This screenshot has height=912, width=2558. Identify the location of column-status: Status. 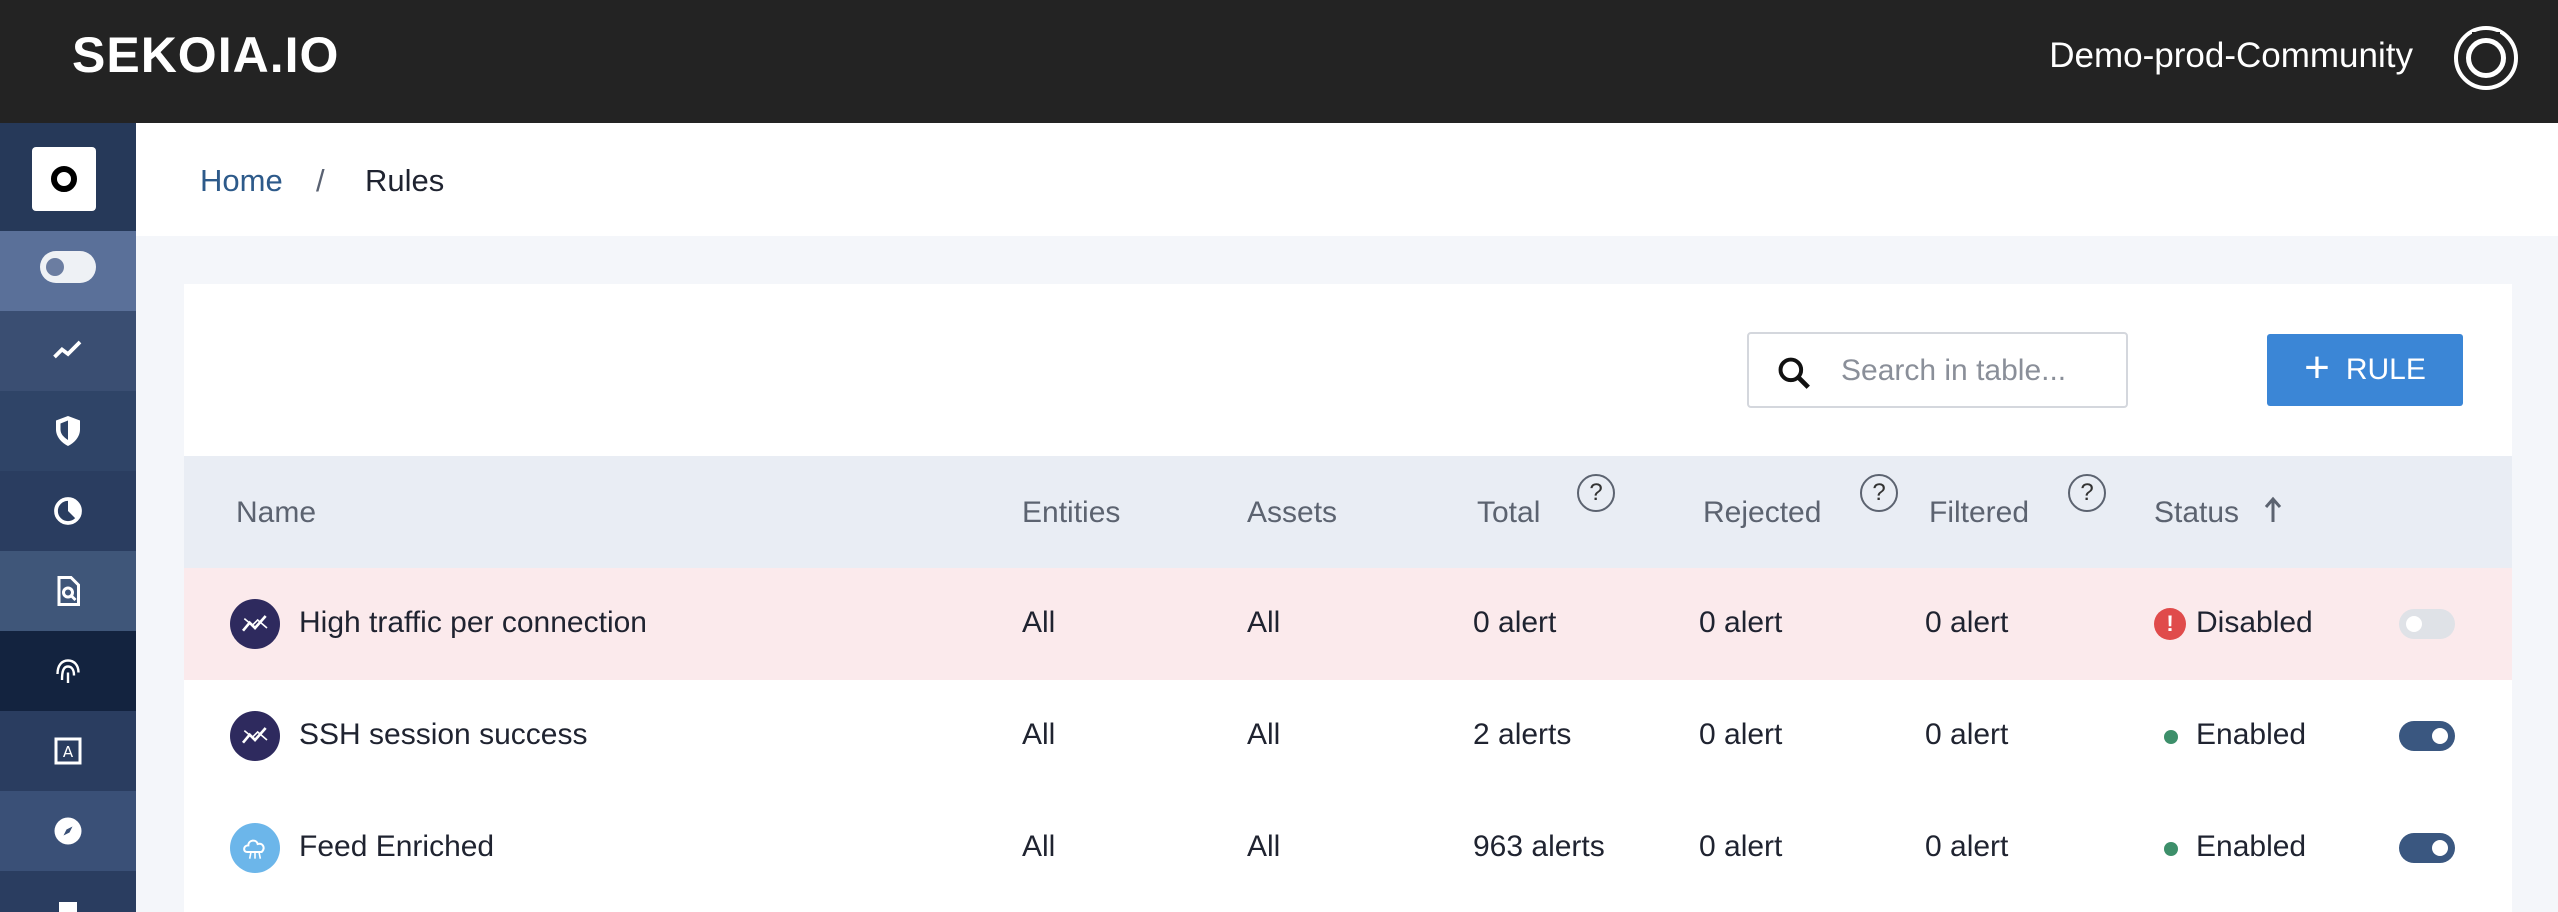
(2196, 513).